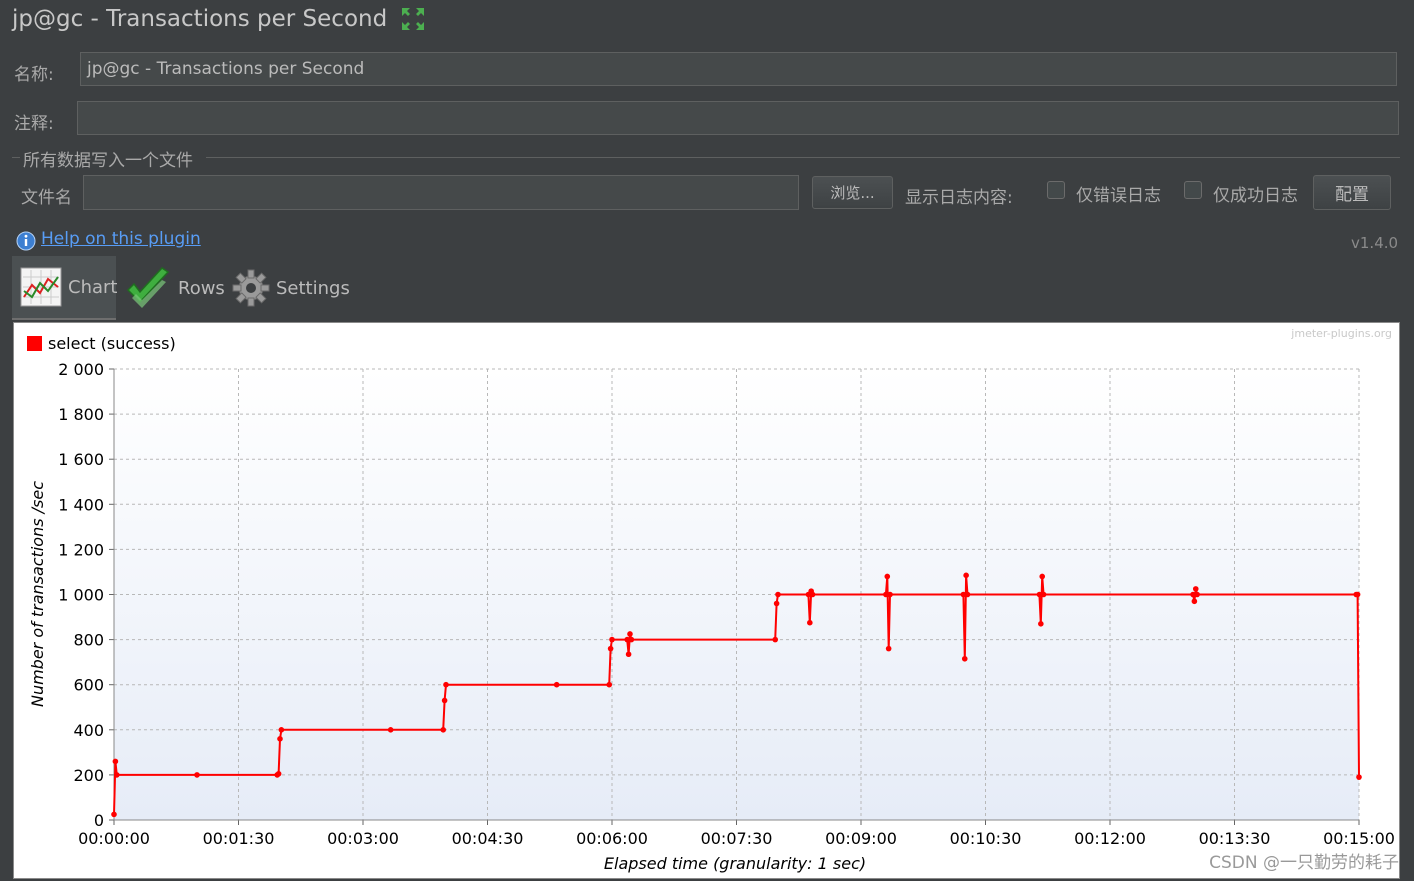 Image resolution: width=1414 pixels, height=881 pixels. Describe the element at coordinates (1359, 838) in the screenshot. I see `x-tick-label: 00:15:00` at that location.